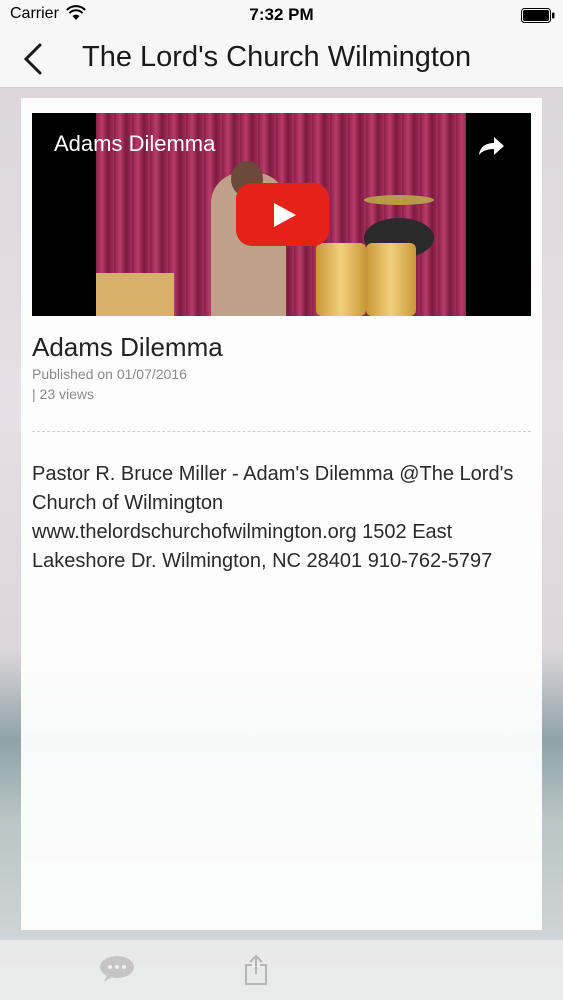 This screenshot has width=563, height=1000. I want to click on bottom-toolbar, so click(281, 970).